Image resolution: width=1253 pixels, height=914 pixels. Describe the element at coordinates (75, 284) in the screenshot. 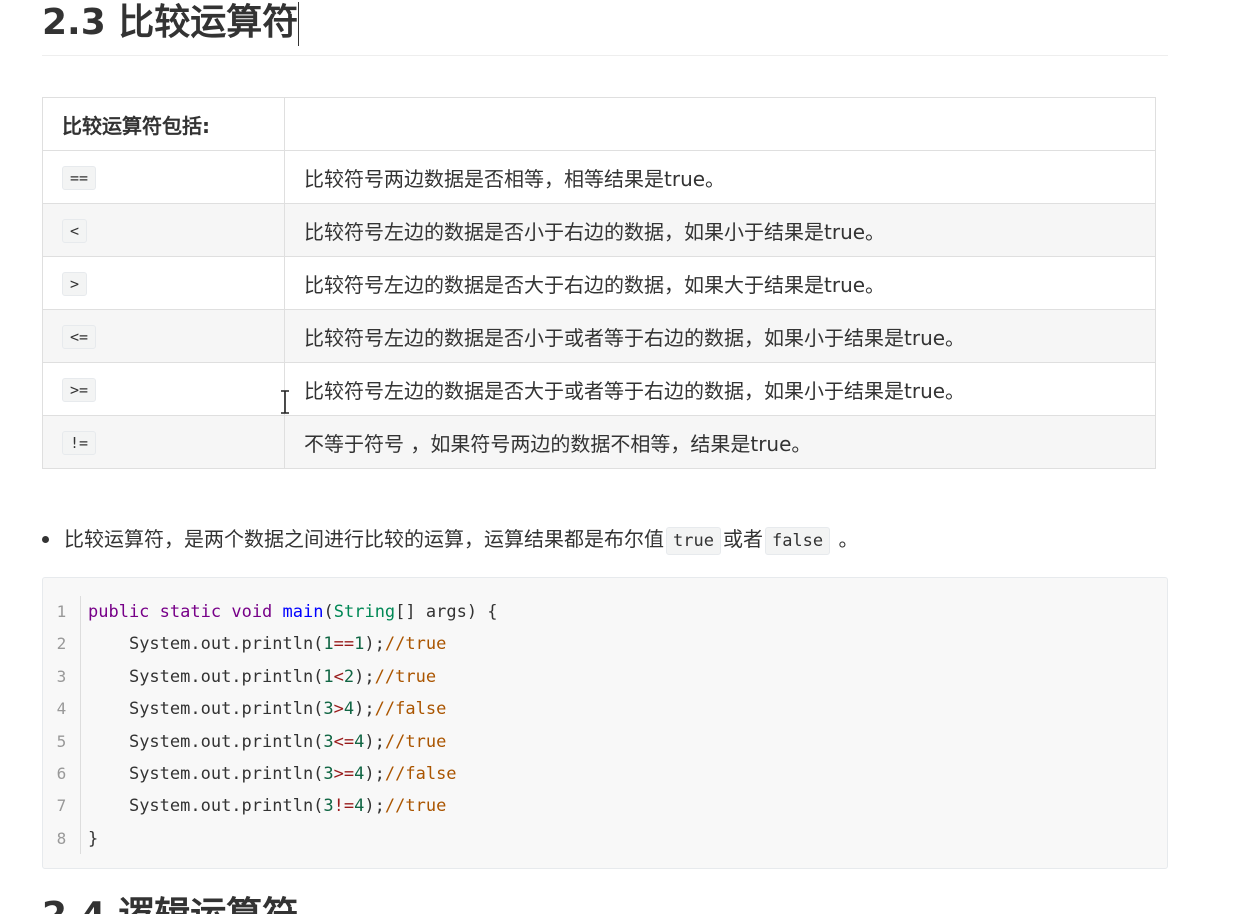

I see `operator-code: >` at that location.